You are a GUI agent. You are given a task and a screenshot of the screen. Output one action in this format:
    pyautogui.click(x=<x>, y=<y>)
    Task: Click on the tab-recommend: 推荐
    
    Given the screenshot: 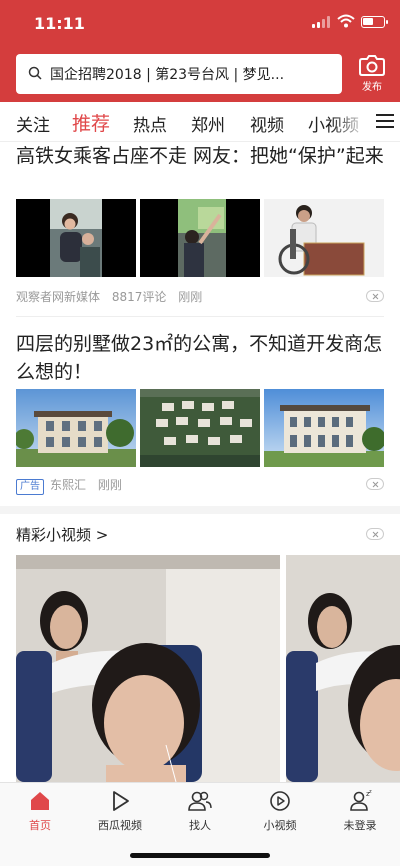 What is the action you would take?
    pyautogui.click(x=91, y=122)
    